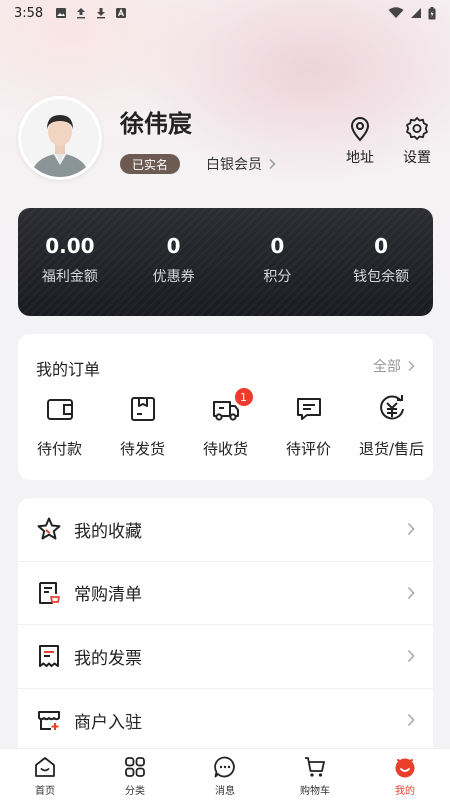 The image size is (450, 800). Describe the element at coordinates (232, 406) in the screenshot. I see `order-icon-wrap: 1` at that location.